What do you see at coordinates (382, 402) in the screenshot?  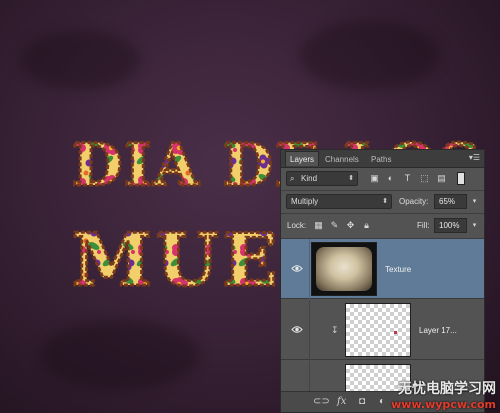 I see `adjustment-layer-icon: ◐` at bounding box center [382, 402].